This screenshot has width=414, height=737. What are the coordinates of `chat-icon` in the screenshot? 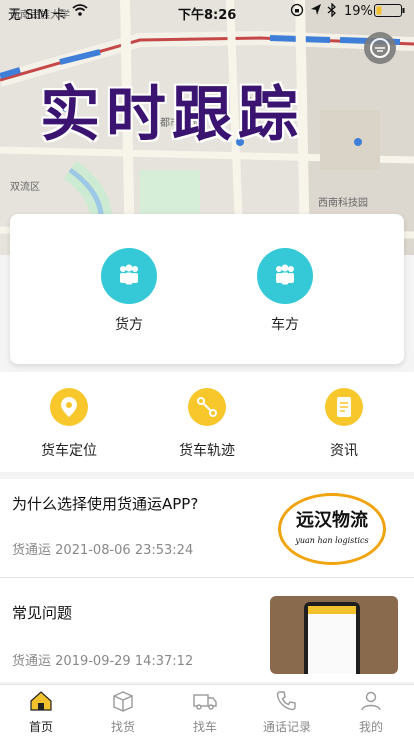 It's located at (380, 48).